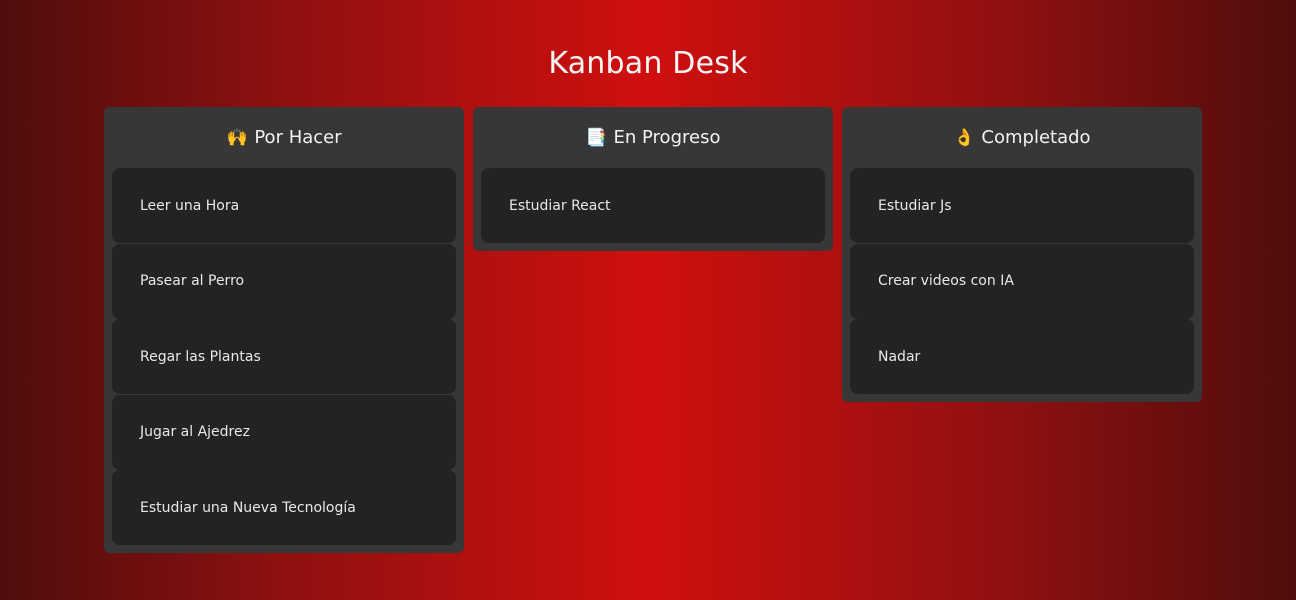 The height and width of the screenshot is (600, 1296). I want to click on column-header: 🙌 Por Hacer, so click(284, 137).